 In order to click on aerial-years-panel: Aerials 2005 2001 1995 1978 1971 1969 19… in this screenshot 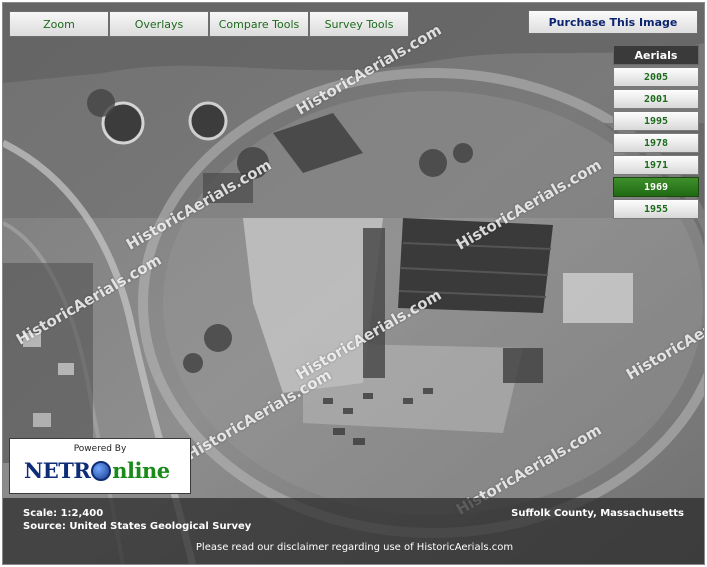, I will do `click(656, 132)`.